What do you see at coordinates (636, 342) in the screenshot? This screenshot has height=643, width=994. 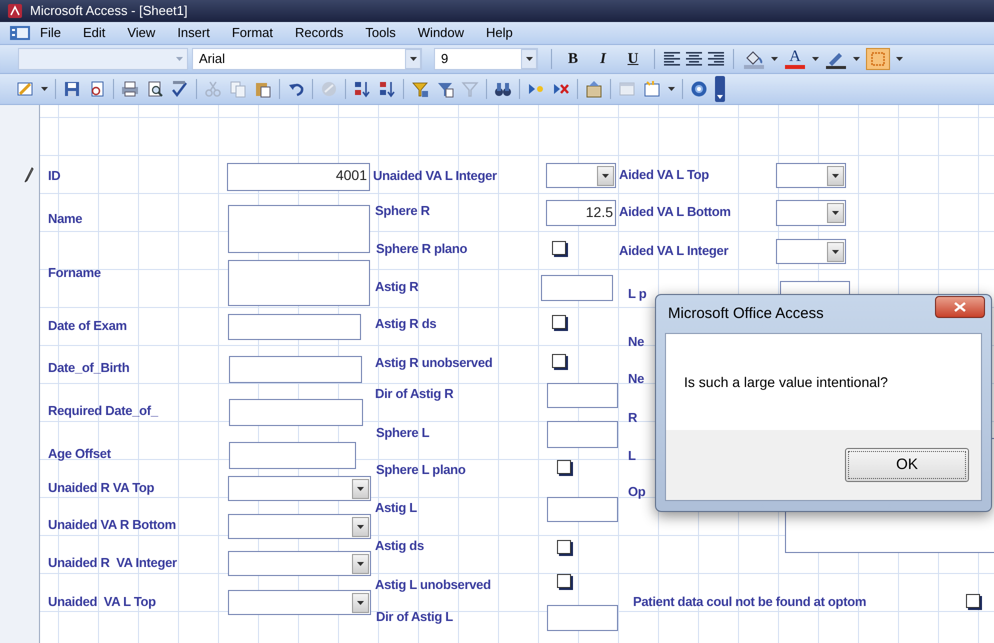 I see `field-label: Ne` at bounding box center [636, 342].